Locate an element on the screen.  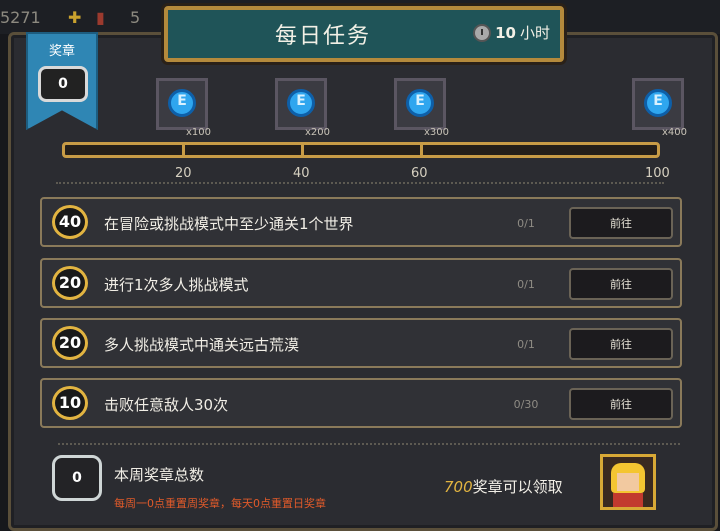
reward-chest-2: x200 is located at coordinates (302, 108).